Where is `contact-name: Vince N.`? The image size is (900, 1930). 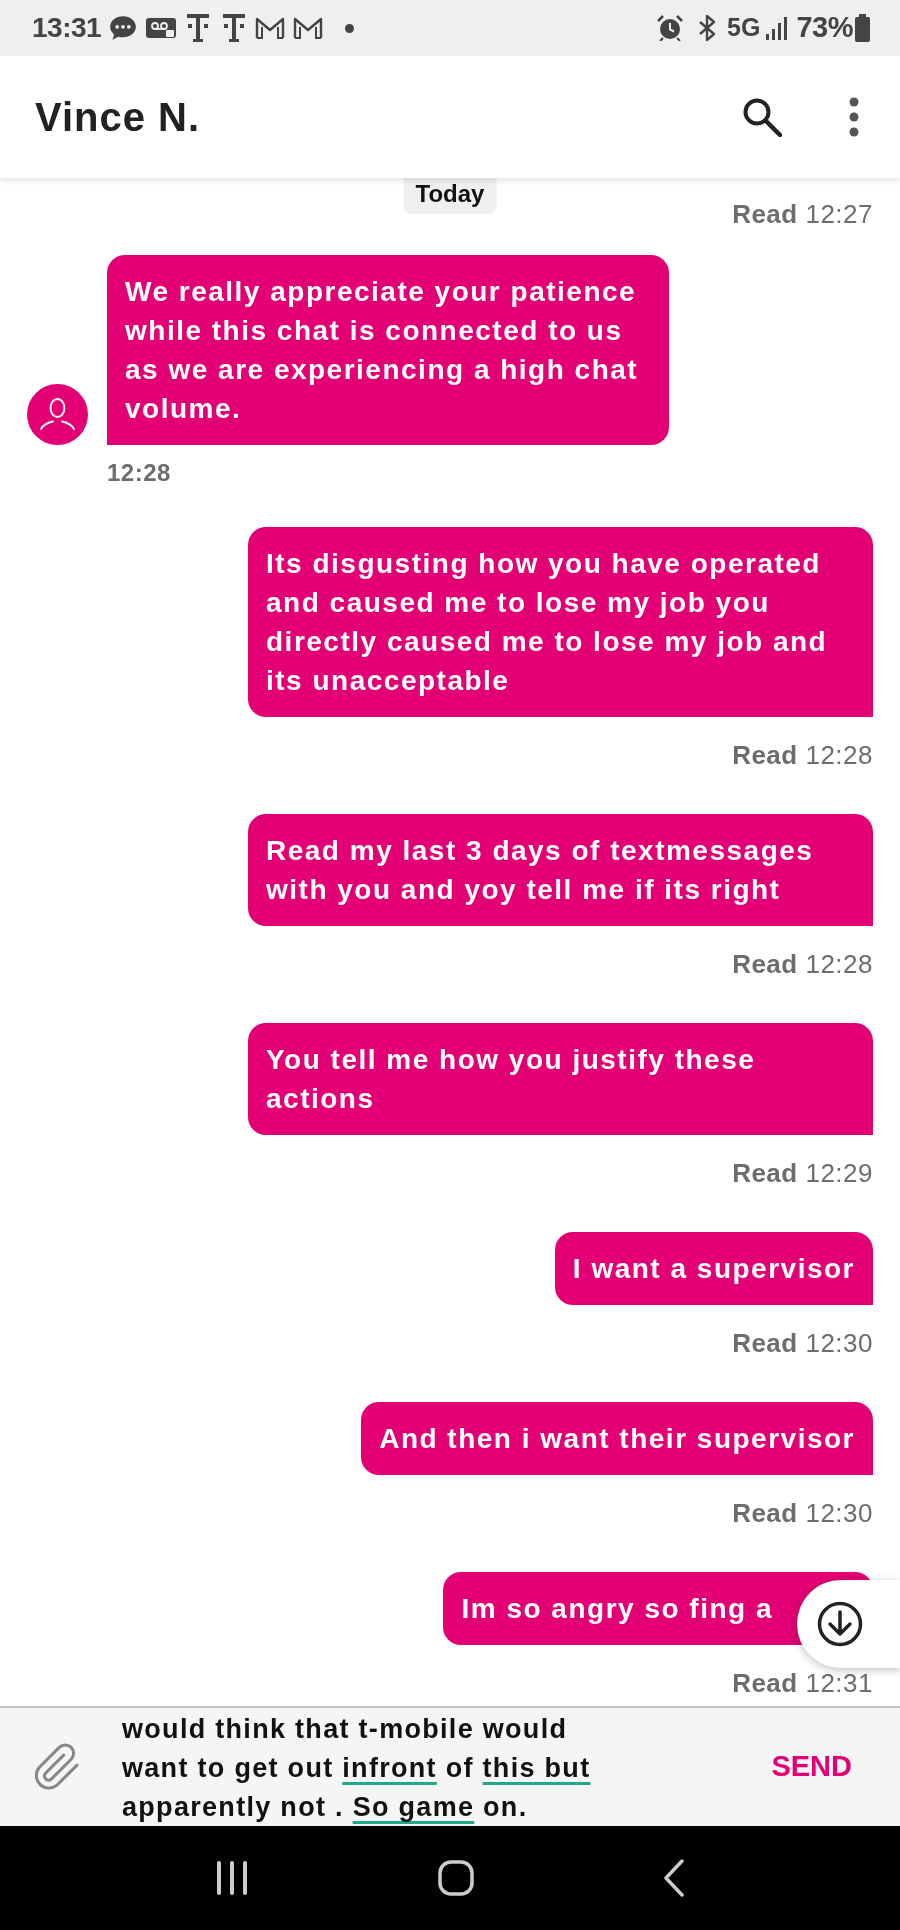
contact-name: Vince N. is located at coordinates (118, 117).